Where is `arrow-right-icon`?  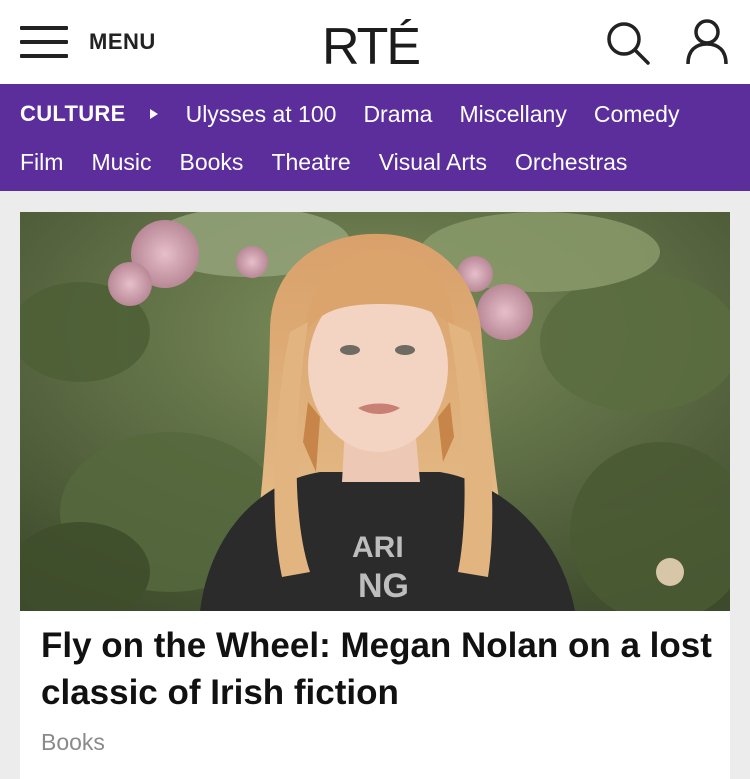
arrow-right-icon is located at coordinates (153, 114).